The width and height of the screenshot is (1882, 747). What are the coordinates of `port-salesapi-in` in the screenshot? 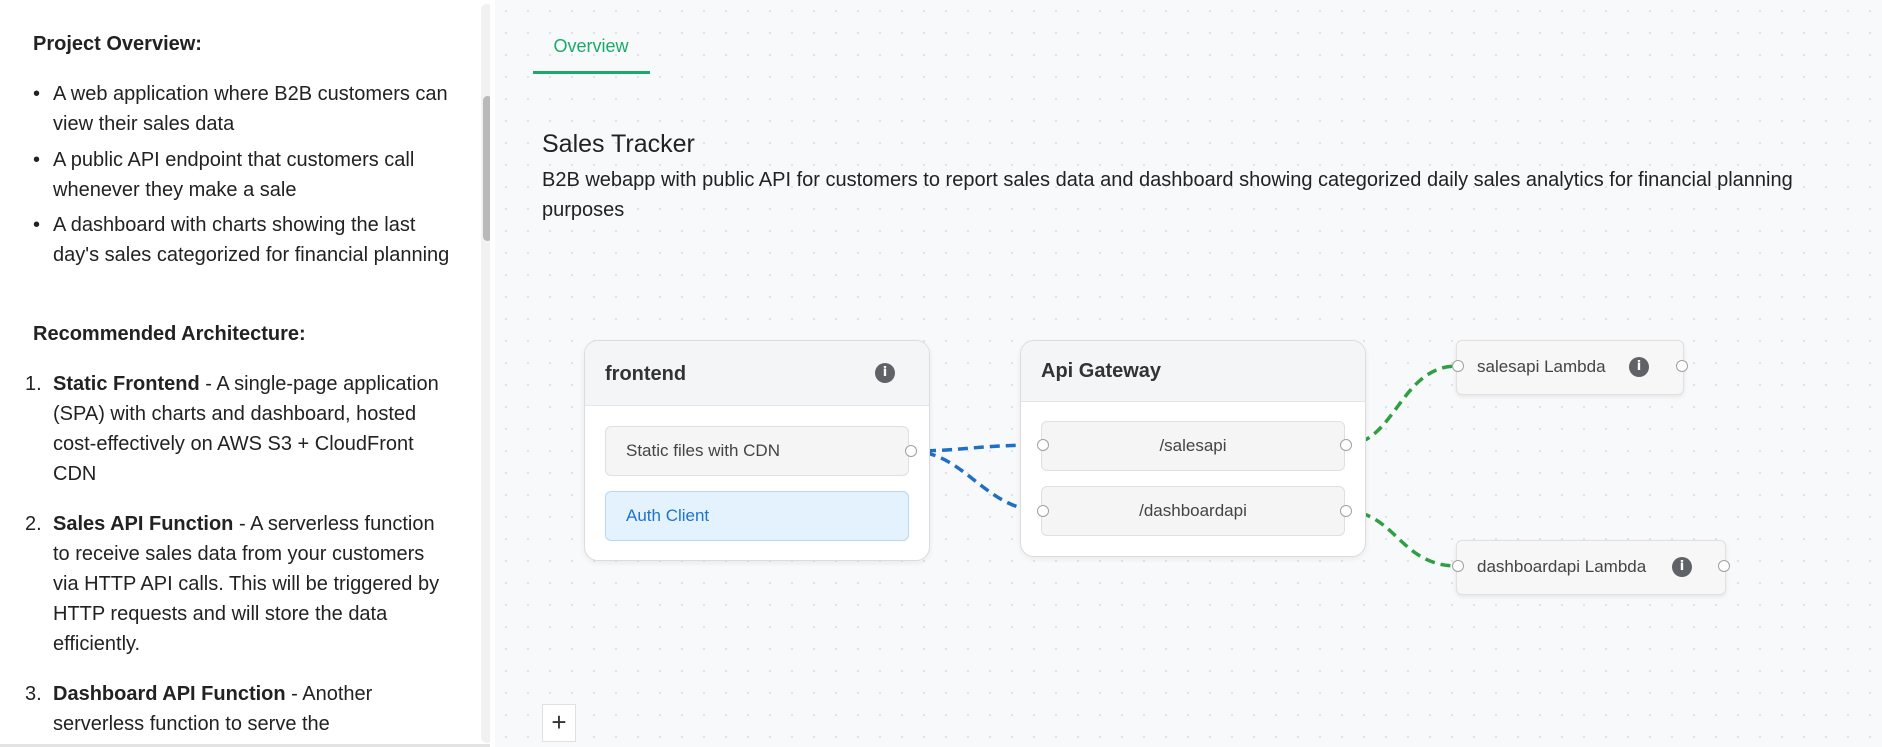 It's located at (1043, 445).